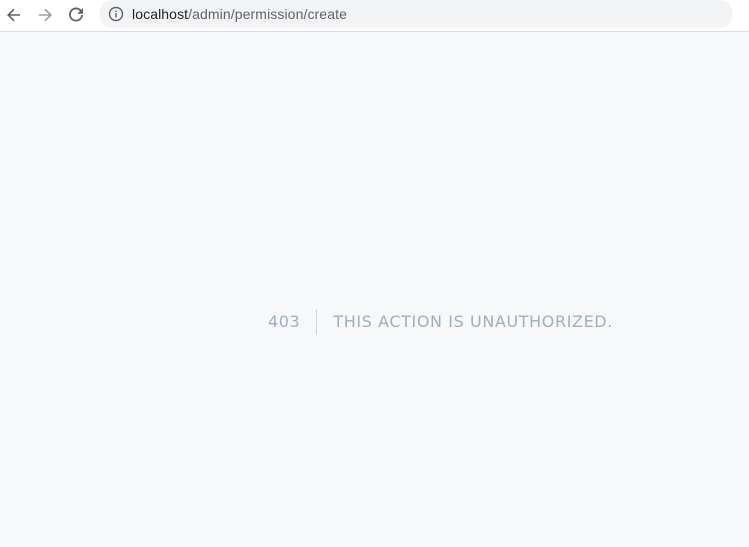 The height and width of the screenshot is (547, 749). I want to click on forward-button, so click(45, 15).